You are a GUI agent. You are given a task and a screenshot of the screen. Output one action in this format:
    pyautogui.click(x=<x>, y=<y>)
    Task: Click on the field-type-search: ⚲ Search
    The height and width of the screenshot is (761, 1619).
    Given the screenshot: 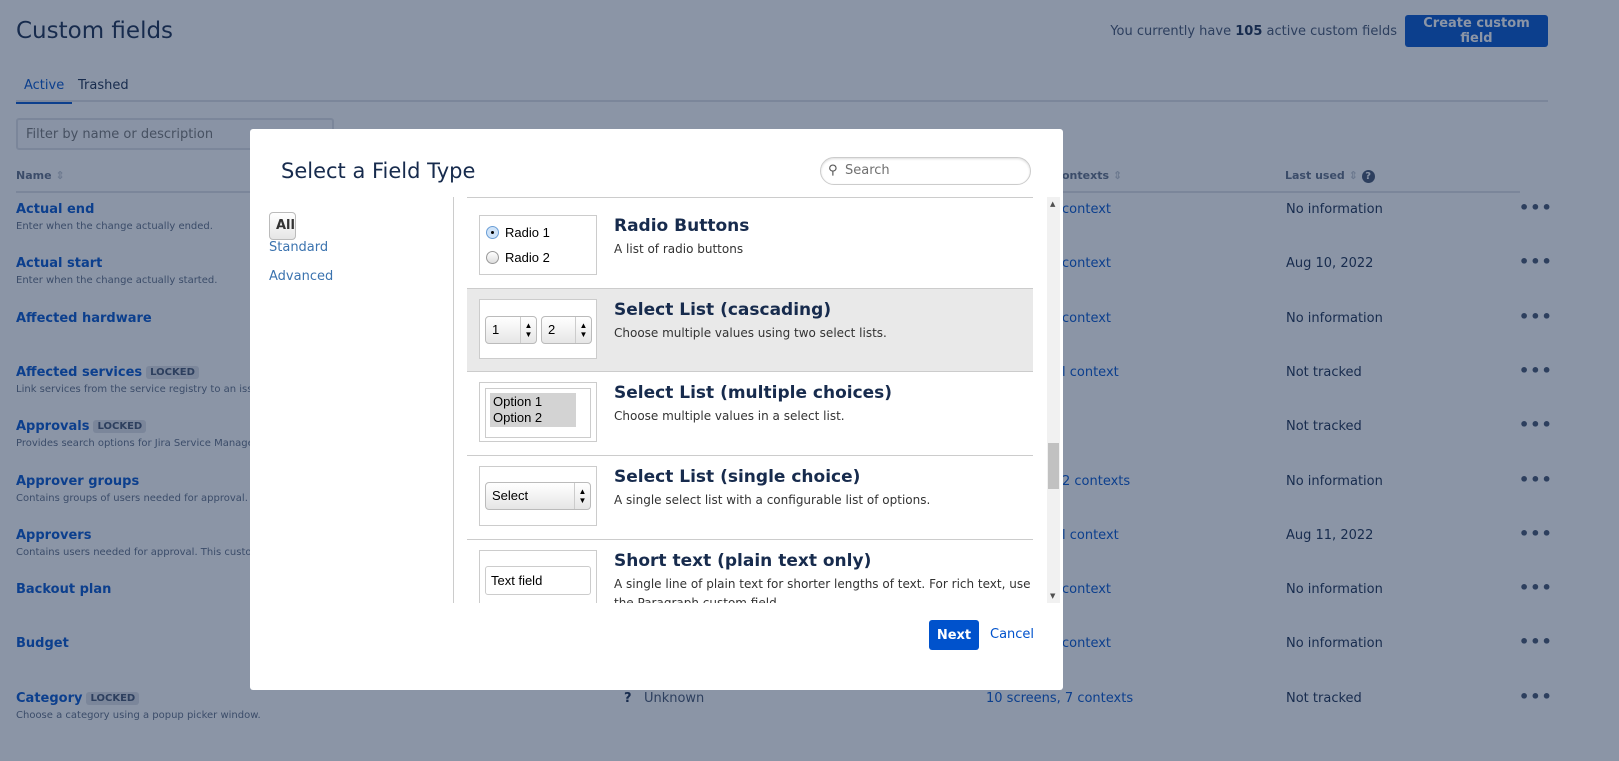 What is the action you would take?
    pyautogui.click(x=925, y=171)
    